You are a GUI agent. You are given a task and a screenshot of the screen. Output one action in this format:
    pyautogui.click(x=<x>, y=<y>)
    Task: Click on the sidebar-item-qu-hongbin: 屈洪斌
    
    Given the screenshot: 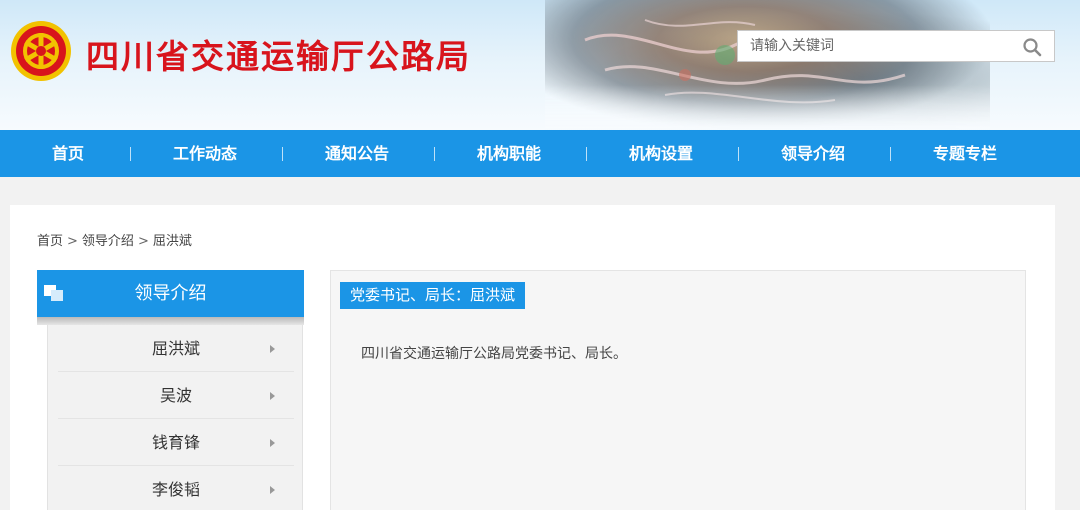 What is the action you would take?
    pyautogui.click(x=176, y=348)
    